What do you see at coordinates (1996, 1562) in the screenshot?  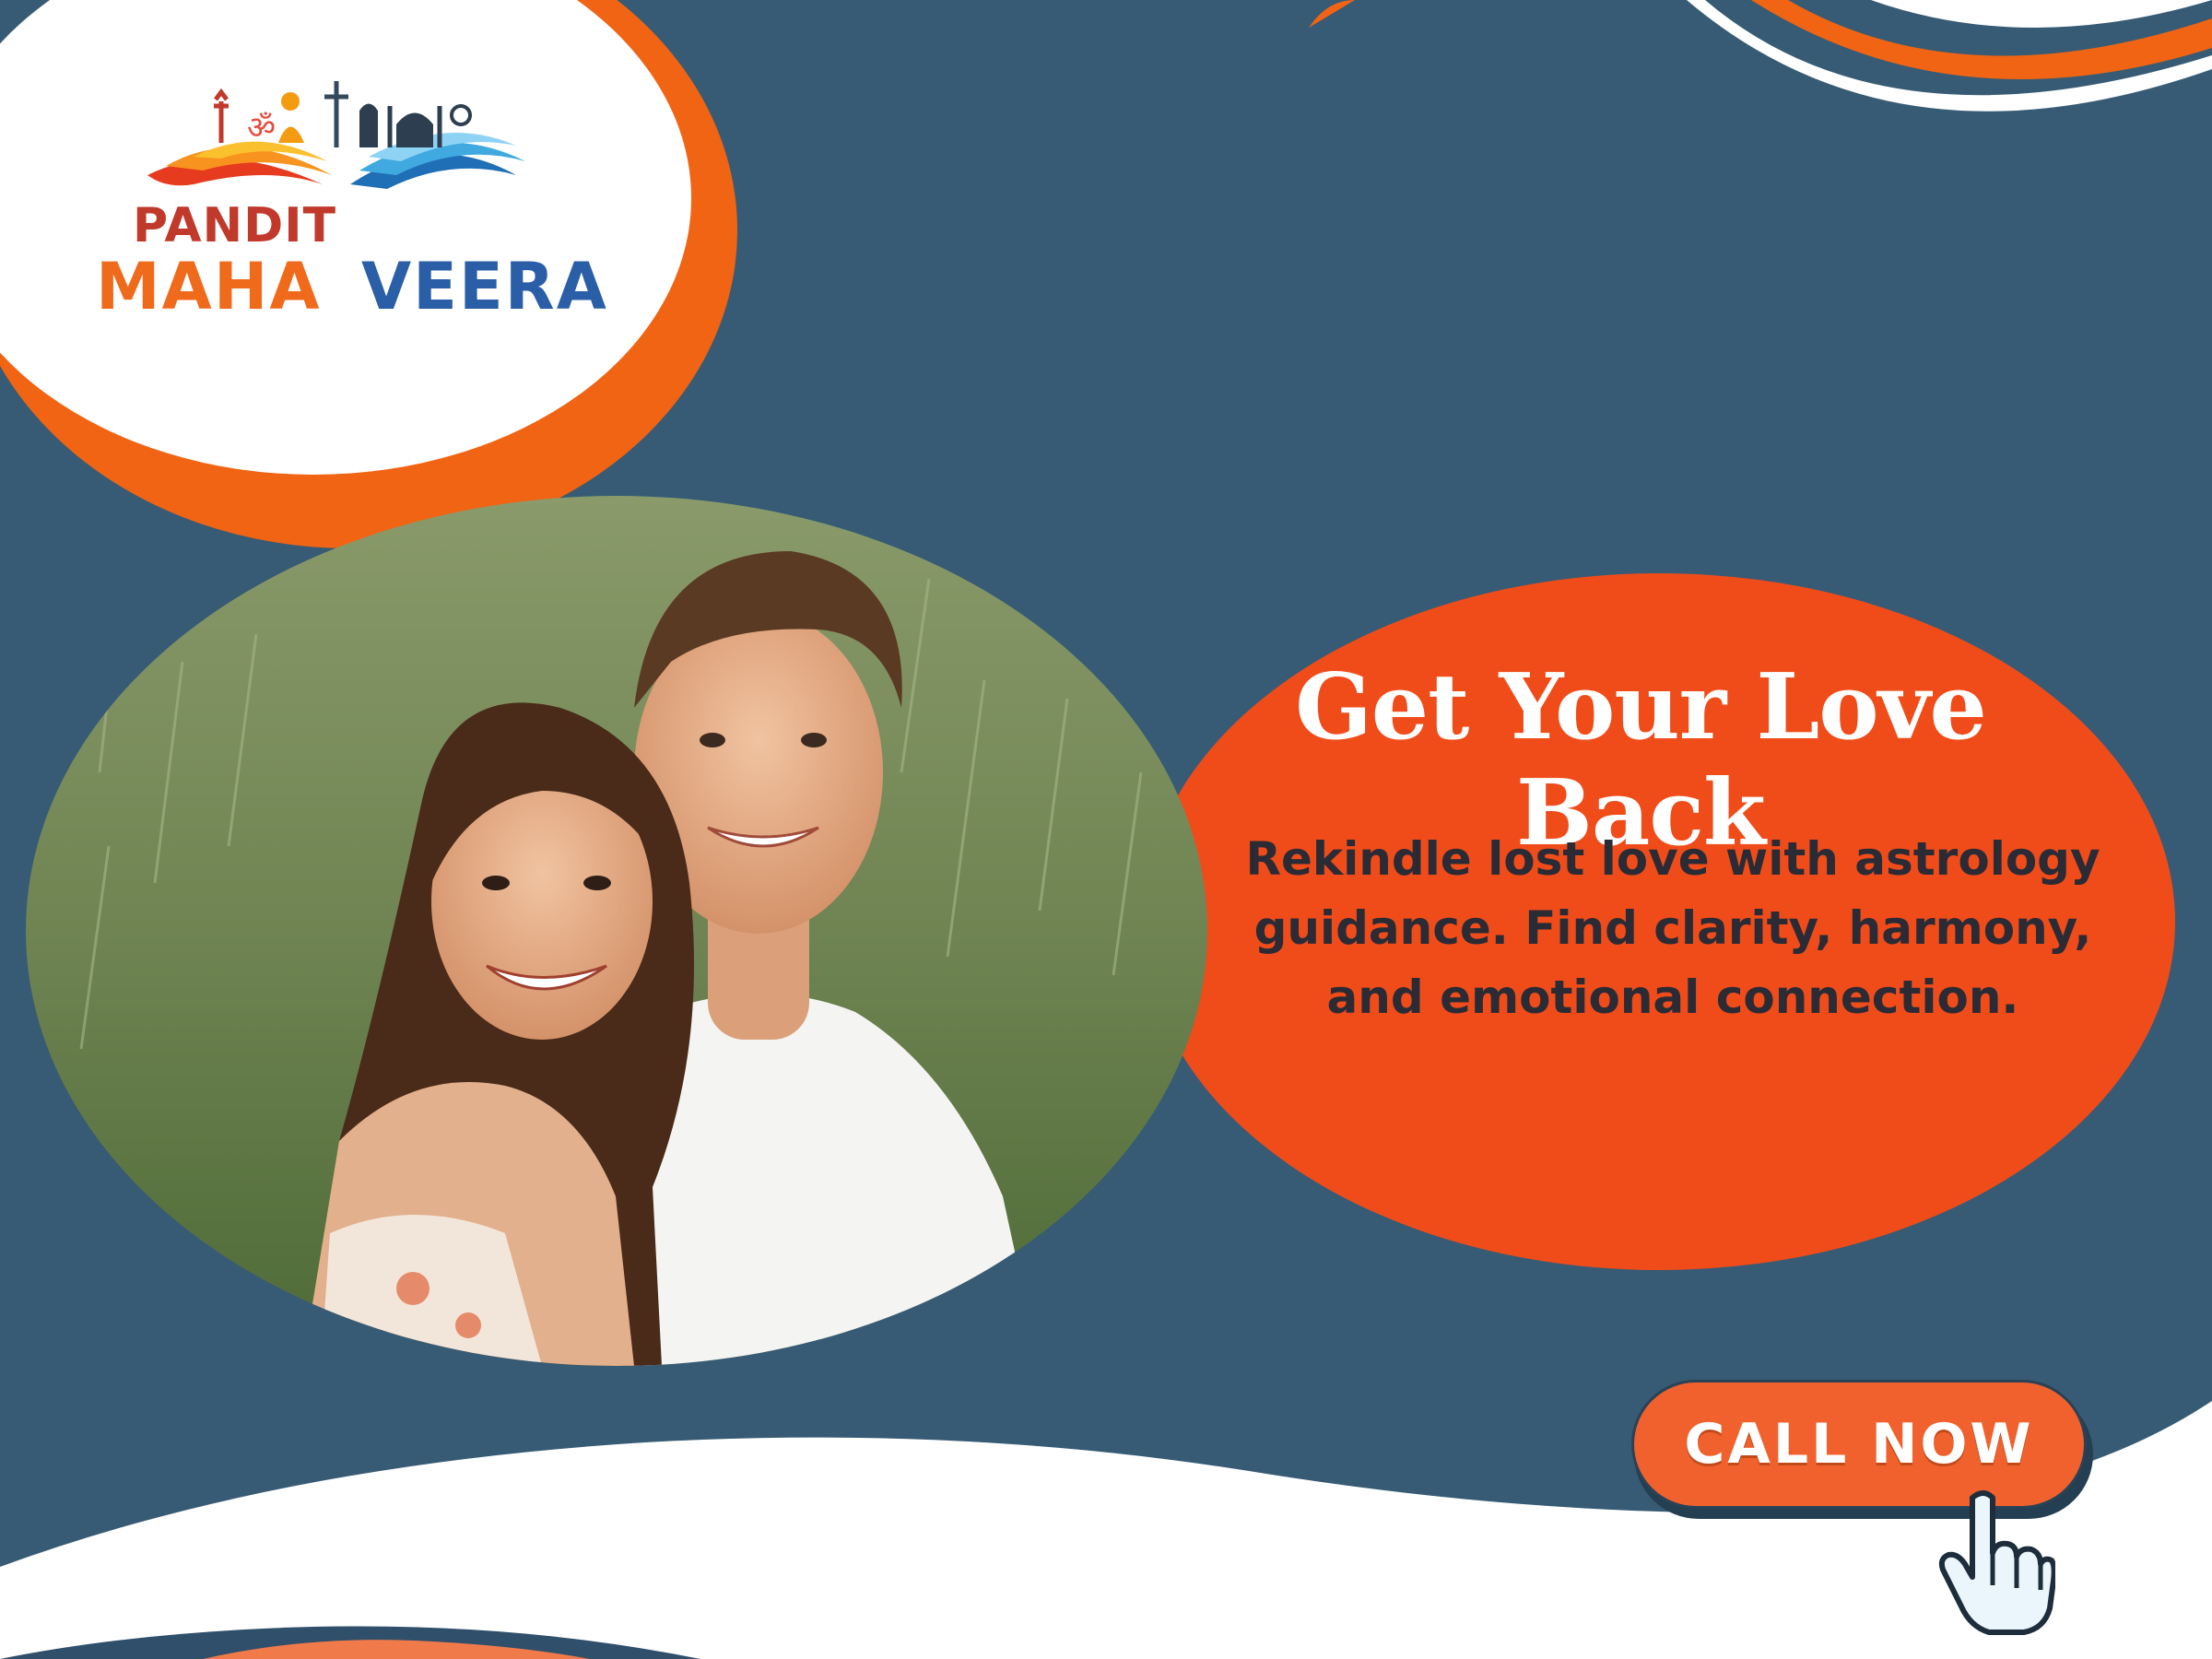 I see `pointing-hand-icon` at bounding box center [1996, 1562].